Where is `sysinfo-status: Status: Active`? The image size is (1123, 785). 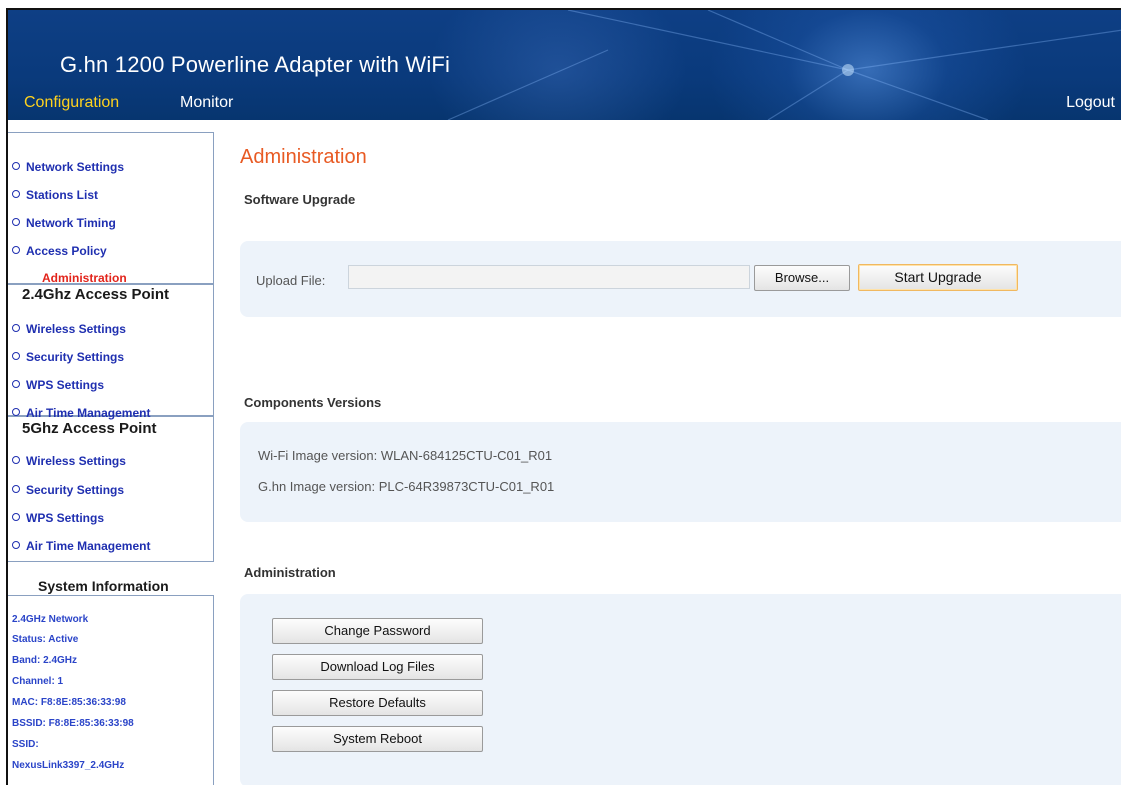
sysinfo-status: Status: Active is located at coordinates (45, 639).